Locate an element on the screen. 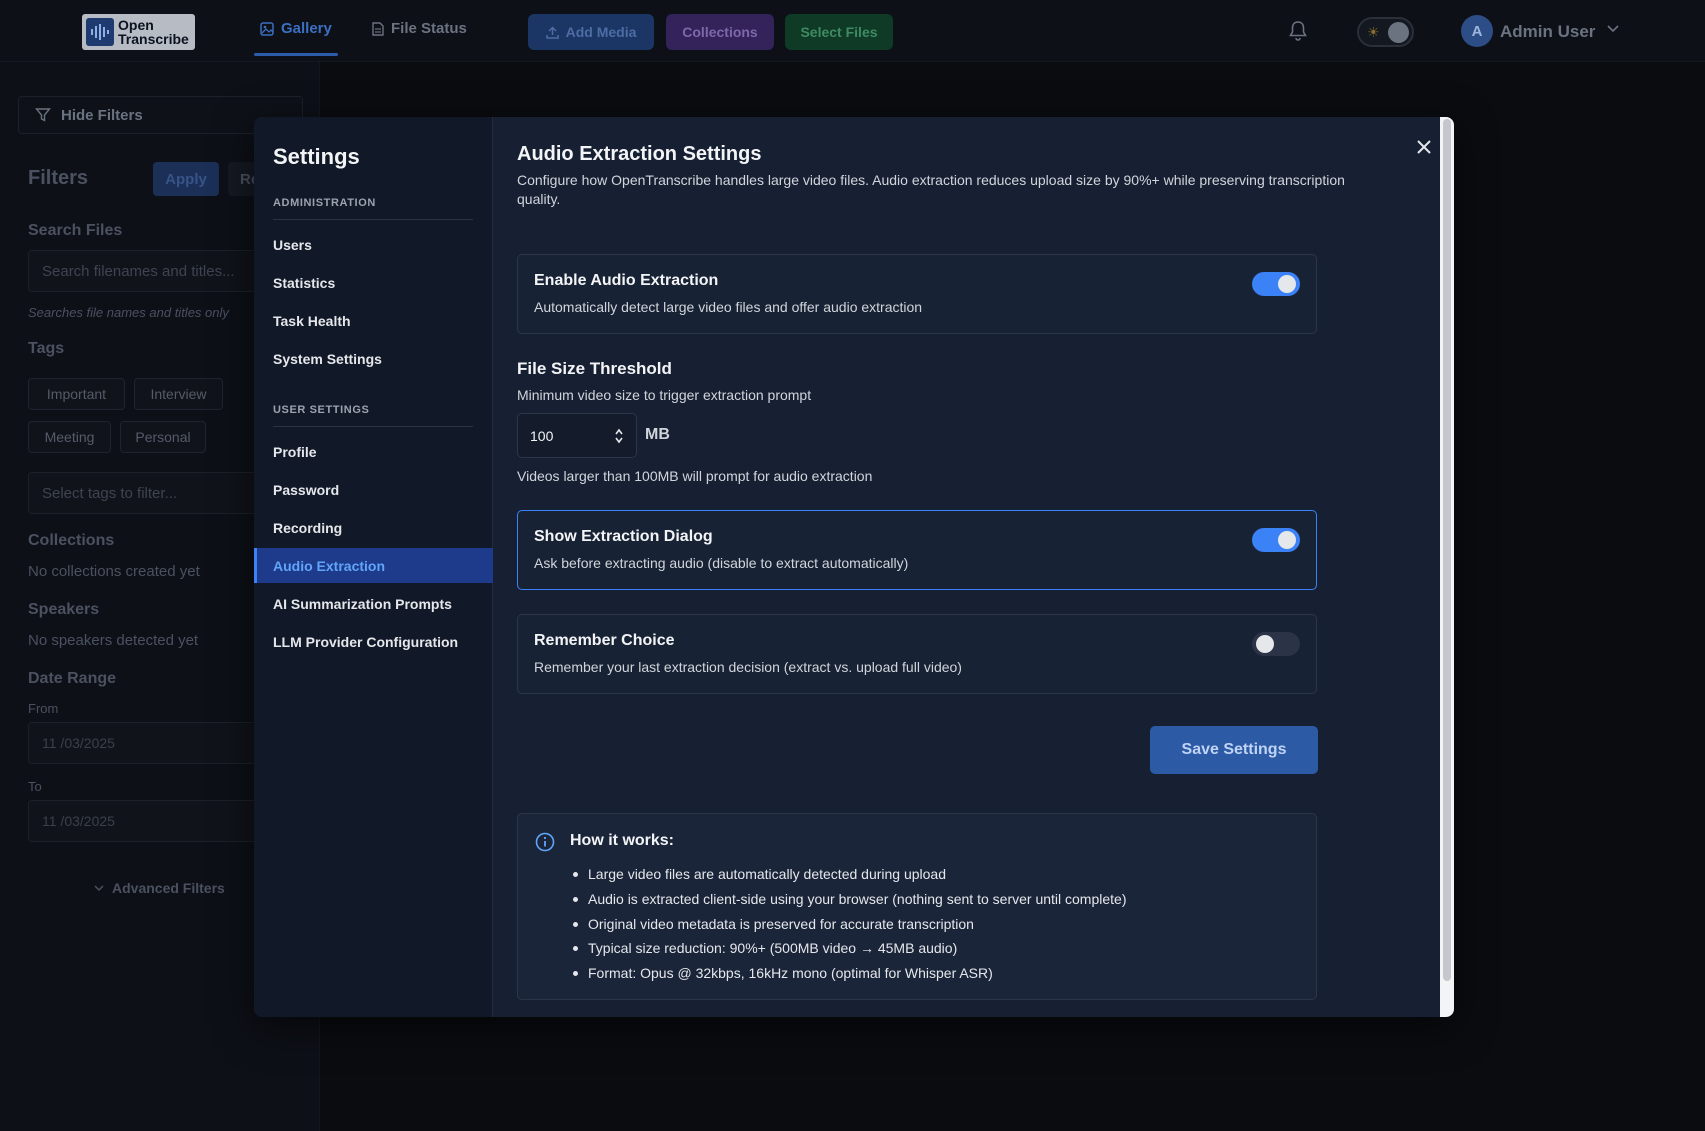 This screenshot has height=1131, width=1705. document-icon is located at coordinates (378, 28).